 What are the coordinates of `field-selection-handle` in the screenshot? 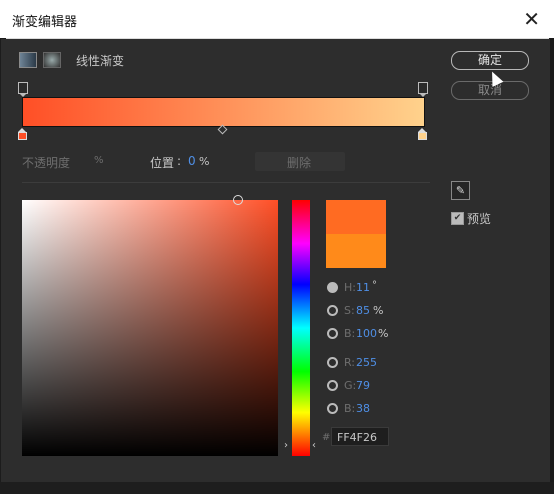 It's located at (238, 200).